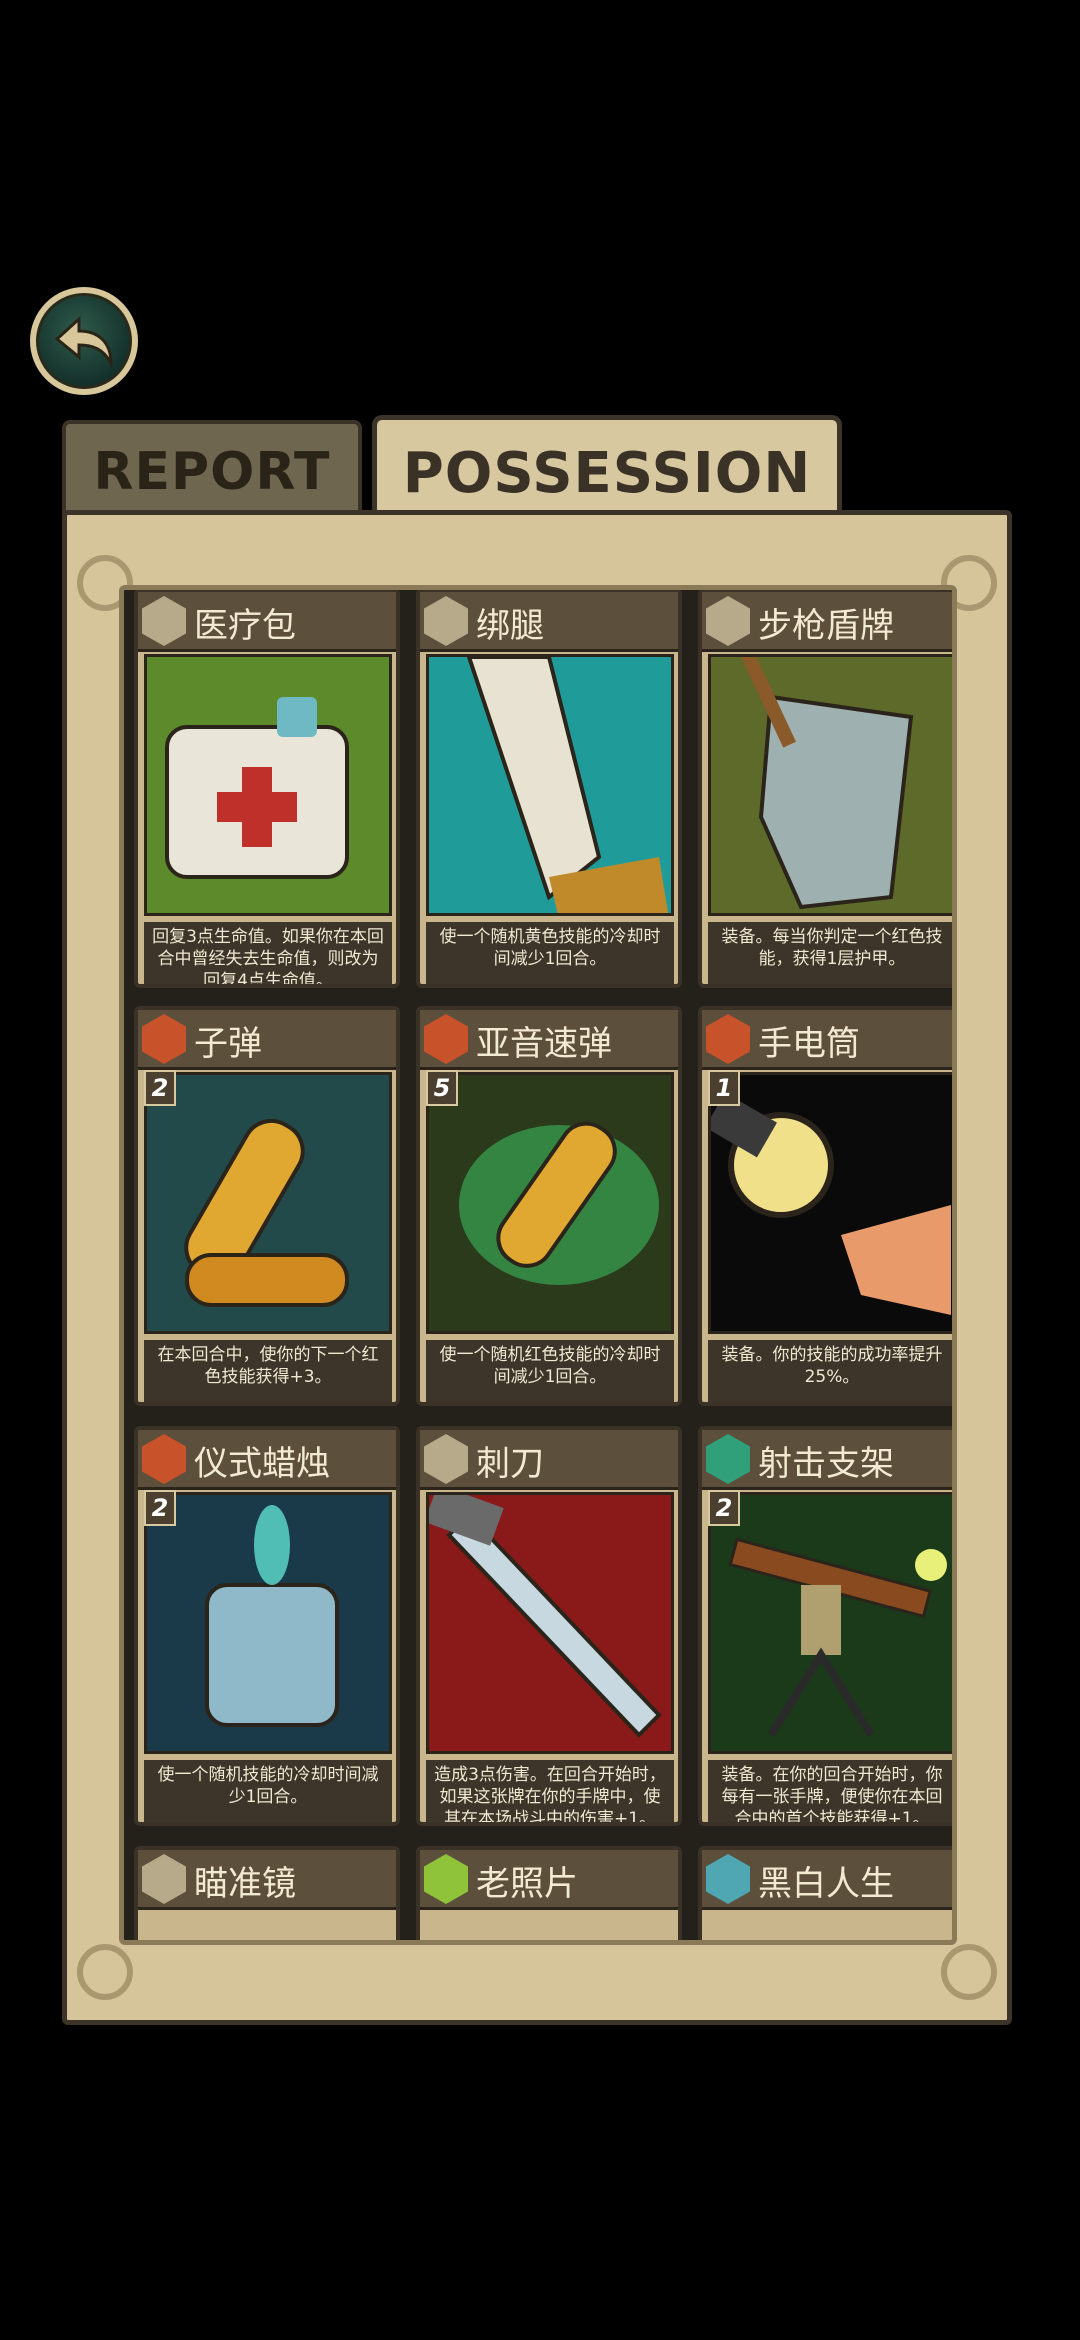 This screenshot has height=2340, width=1080. I want to click on card-description: 装备。在你的回合开始时，你每有一张手牌，便使你在本回合中的首个技能获得+1。, so click(830, 1791).